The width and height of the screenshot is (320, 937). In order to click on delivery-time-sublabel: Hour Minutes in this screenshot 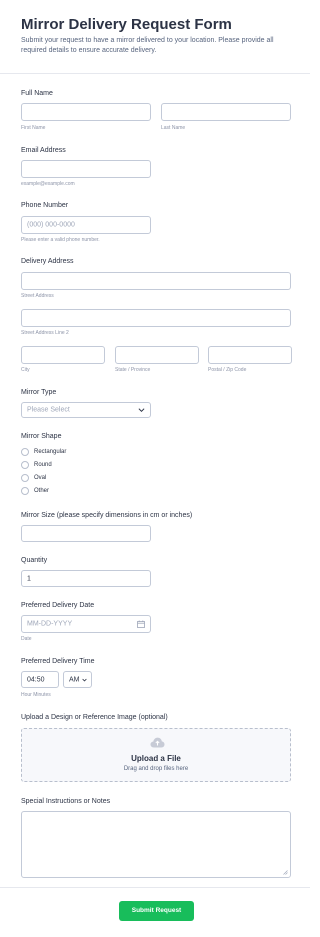, I will do `click(36, 695)`.